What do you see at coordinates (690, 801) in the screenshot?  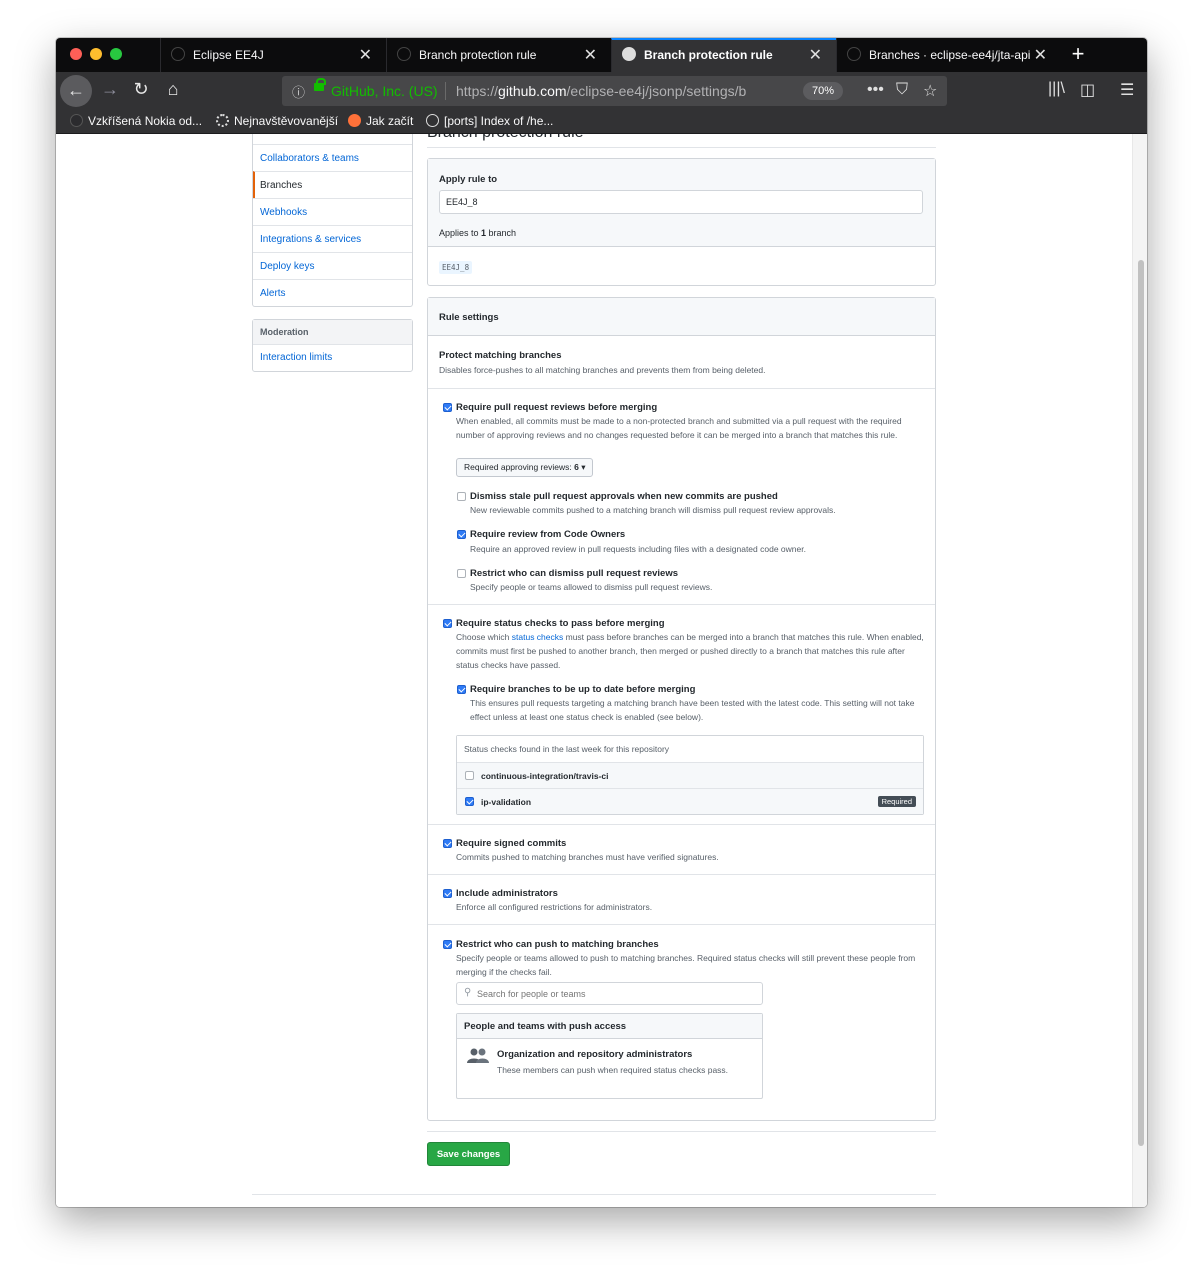 I see `status-check-row: ip-validation Required` at bounding box center [690, 801].